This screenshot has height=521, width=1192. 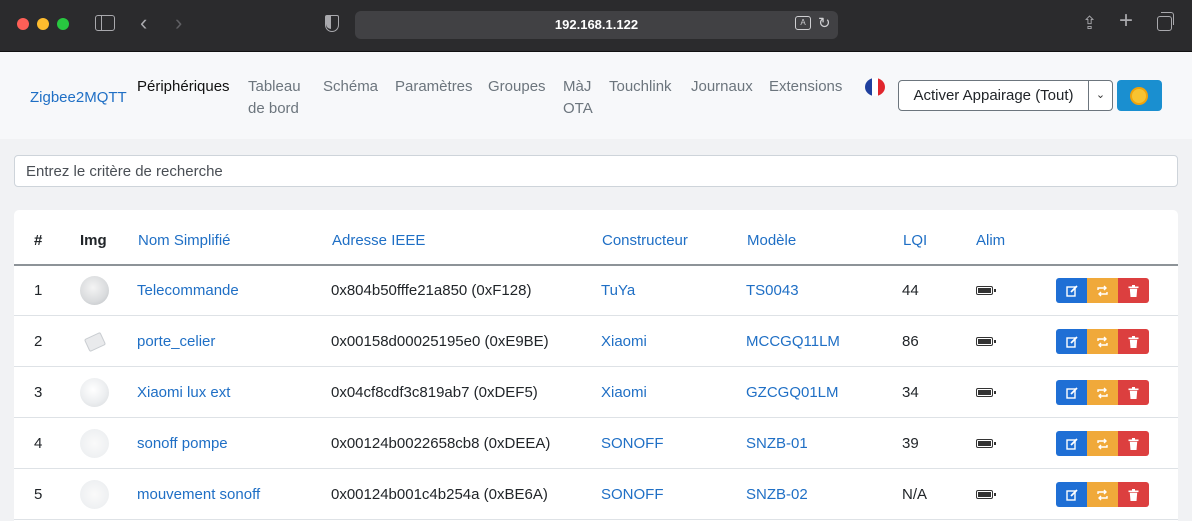 What do you see at coordinates (777, 444) in the screenshot?
I see `model-link: SNZB-01` at bounding box center [777, 444].